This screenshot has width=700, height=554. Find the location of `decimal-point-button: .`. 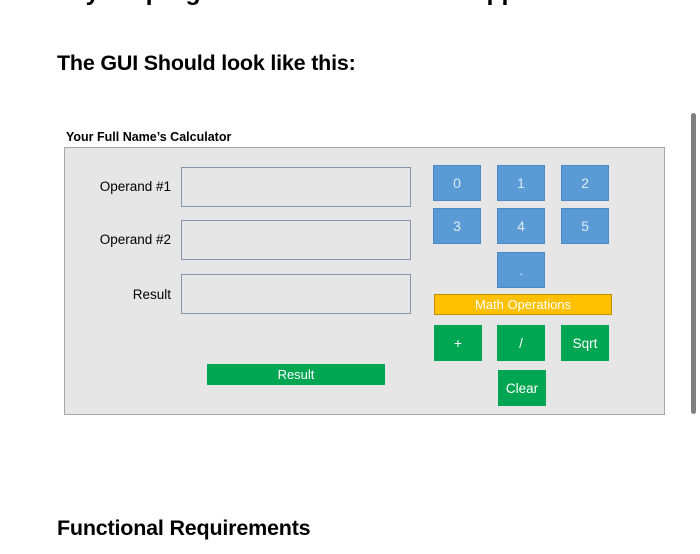

decimal-point-button: . is located at coordinates (521, 270).